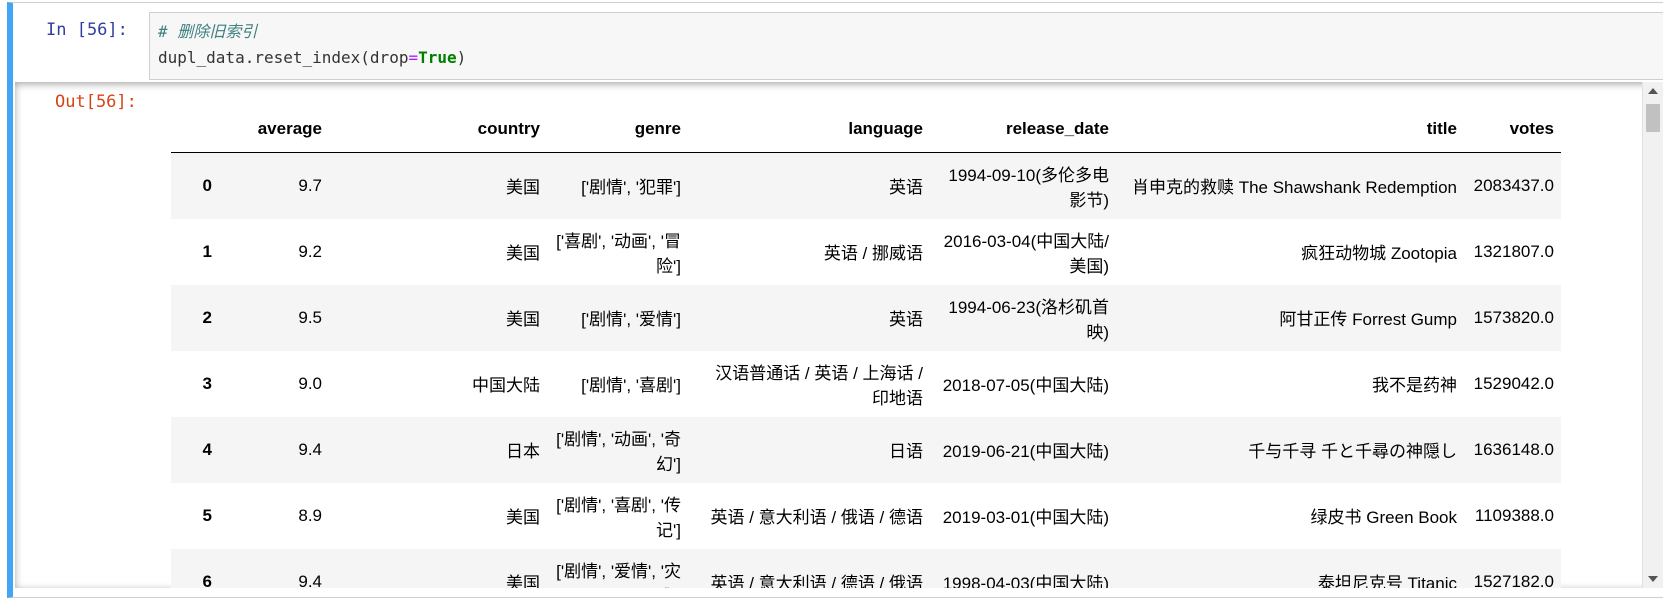 This screenshot has height=602, width=1663. Describe the element at coordinates (274, 129) in the screenshot. I see `column-header-average: average` at that location.